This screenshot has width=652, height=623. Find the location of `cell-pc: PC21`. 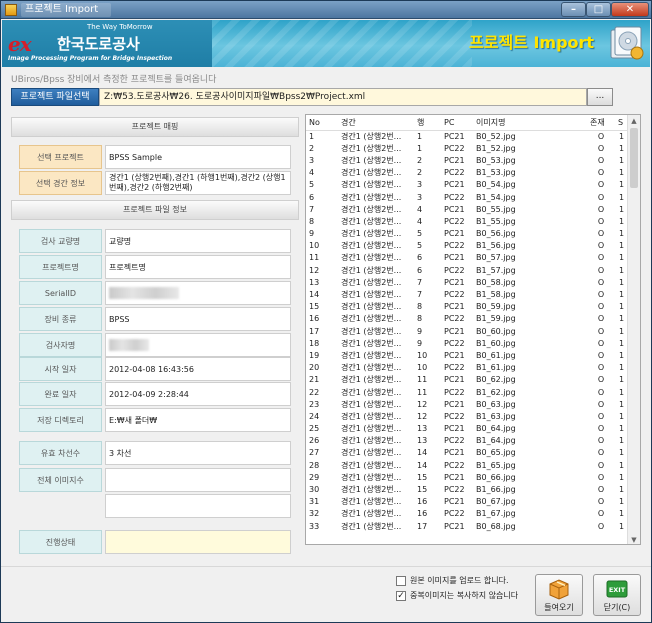

cell-pc: PC21 is located at coordinates (454, 453).